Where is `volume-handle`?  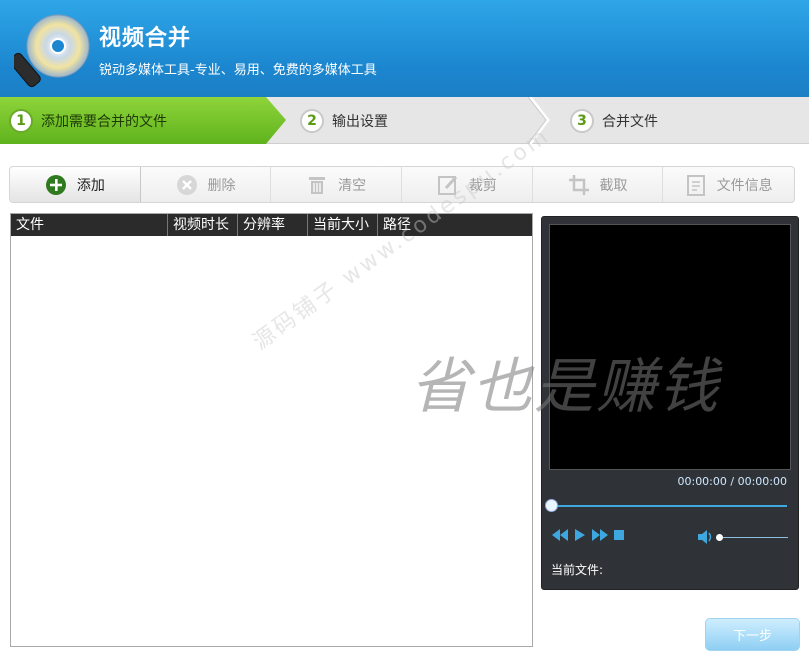
volume-handle is located at coordinates (719, 537).